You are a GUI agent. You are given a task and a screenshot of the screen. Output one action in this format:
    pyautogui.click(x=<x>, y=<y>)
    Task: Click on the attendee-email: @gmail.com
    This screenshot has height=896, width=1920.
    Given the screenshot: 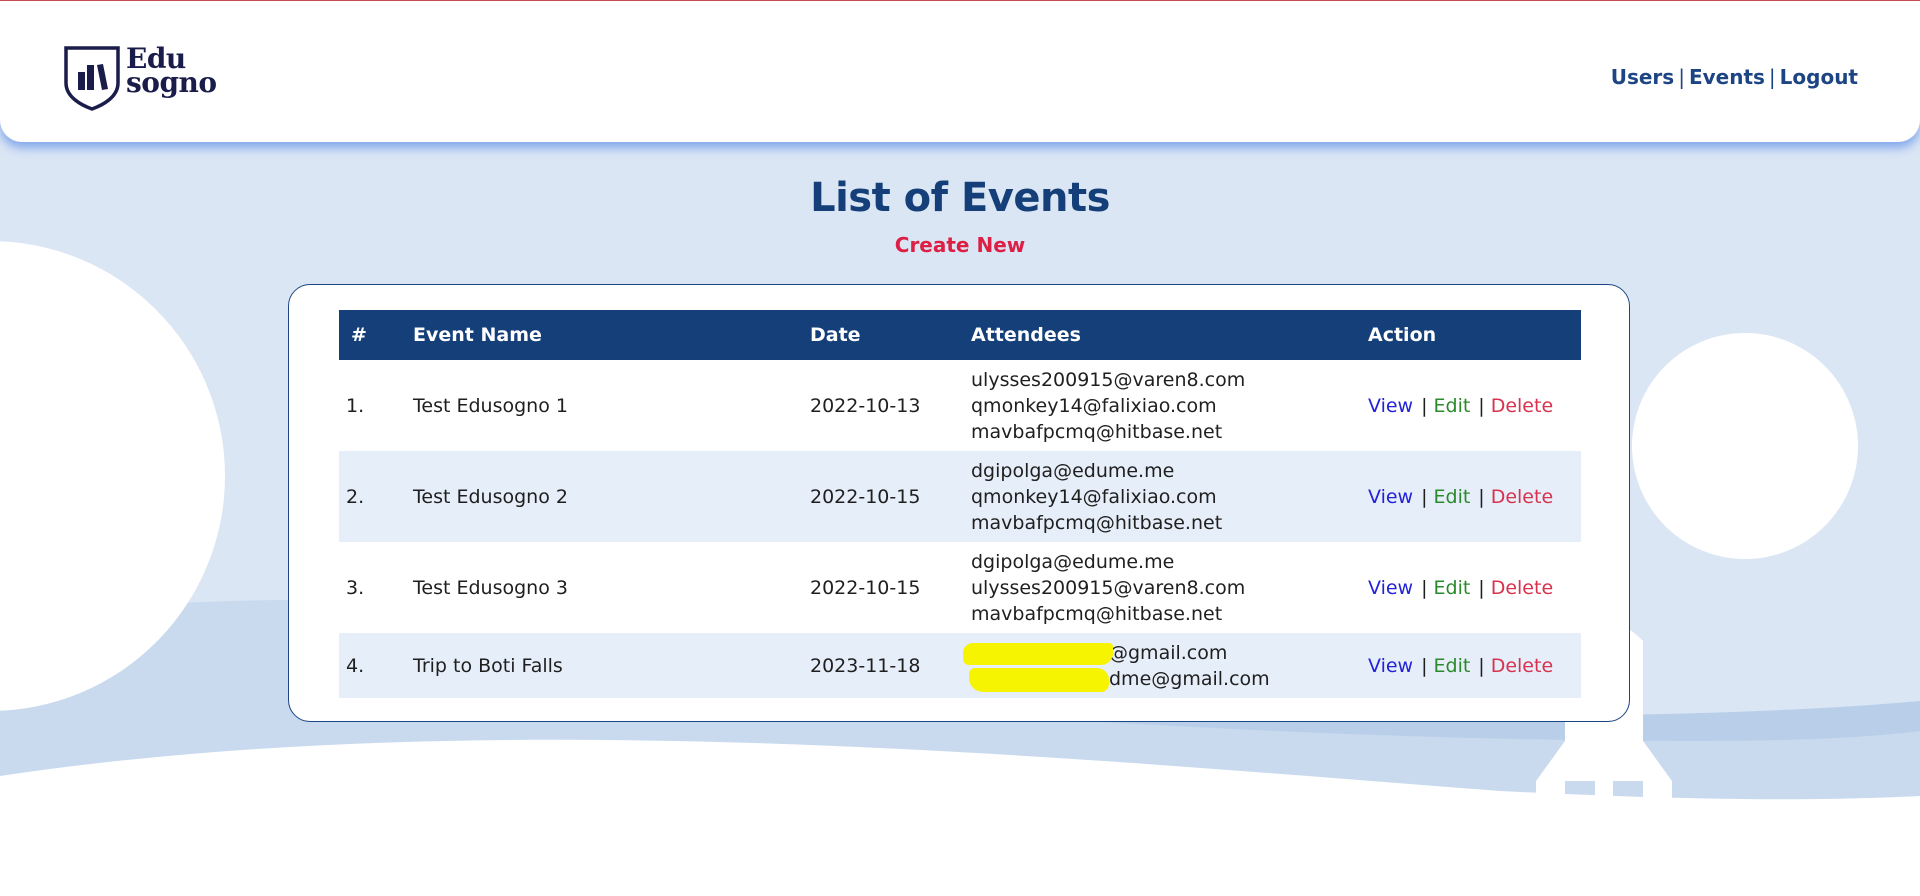 What is the action you would take?
    pyautogui.click(x=1168, y=652)
    